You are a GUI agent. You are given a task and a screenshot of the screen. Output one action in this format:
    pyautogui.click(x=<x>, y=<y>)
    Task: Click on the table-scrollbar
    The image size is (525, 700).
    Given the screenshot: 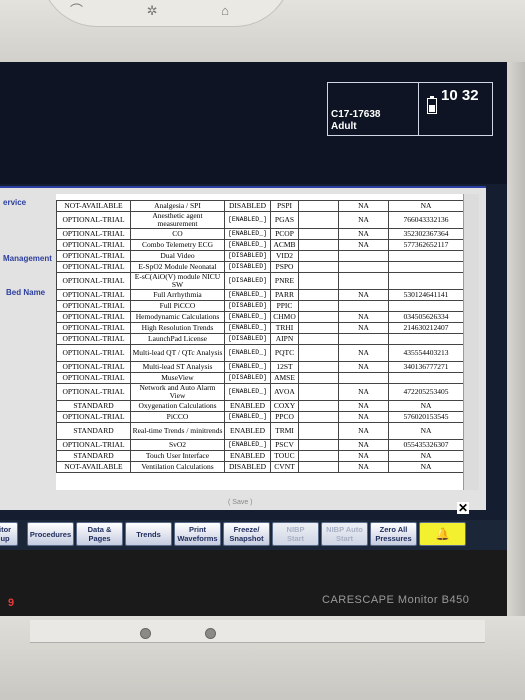 What is the action you would take?
    pyautogui.click(x=471, y=342)
    